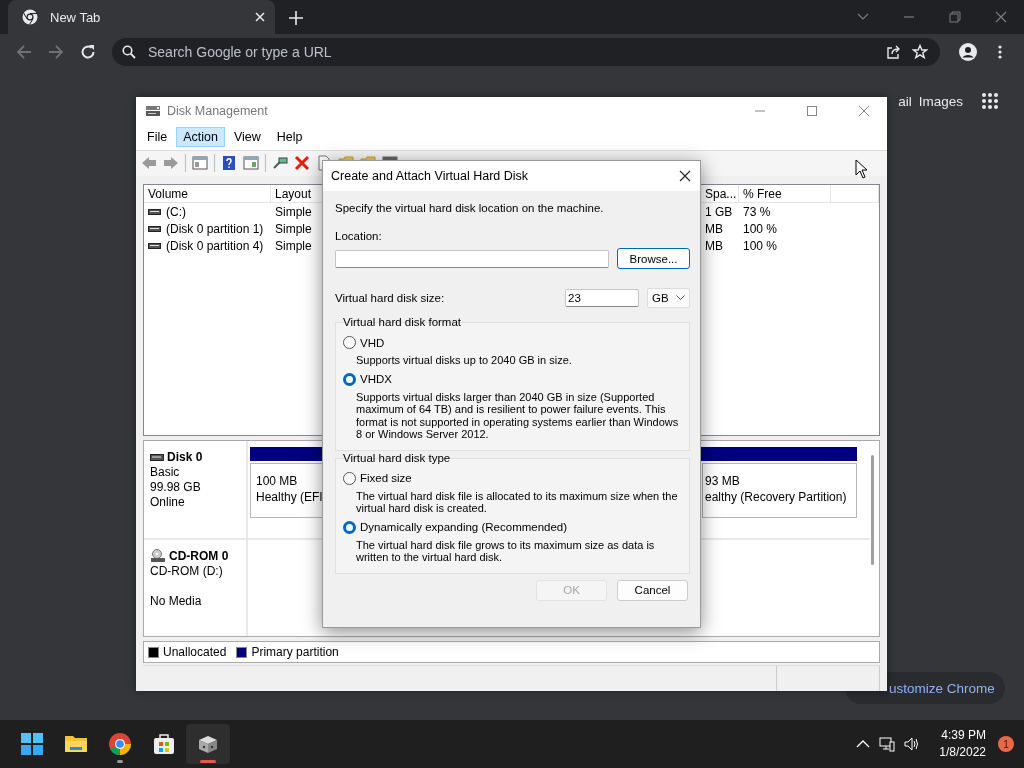  Describe the element at coordinates (376, 379) in the screenshot. I see `radio-label: VHDX` at that location.